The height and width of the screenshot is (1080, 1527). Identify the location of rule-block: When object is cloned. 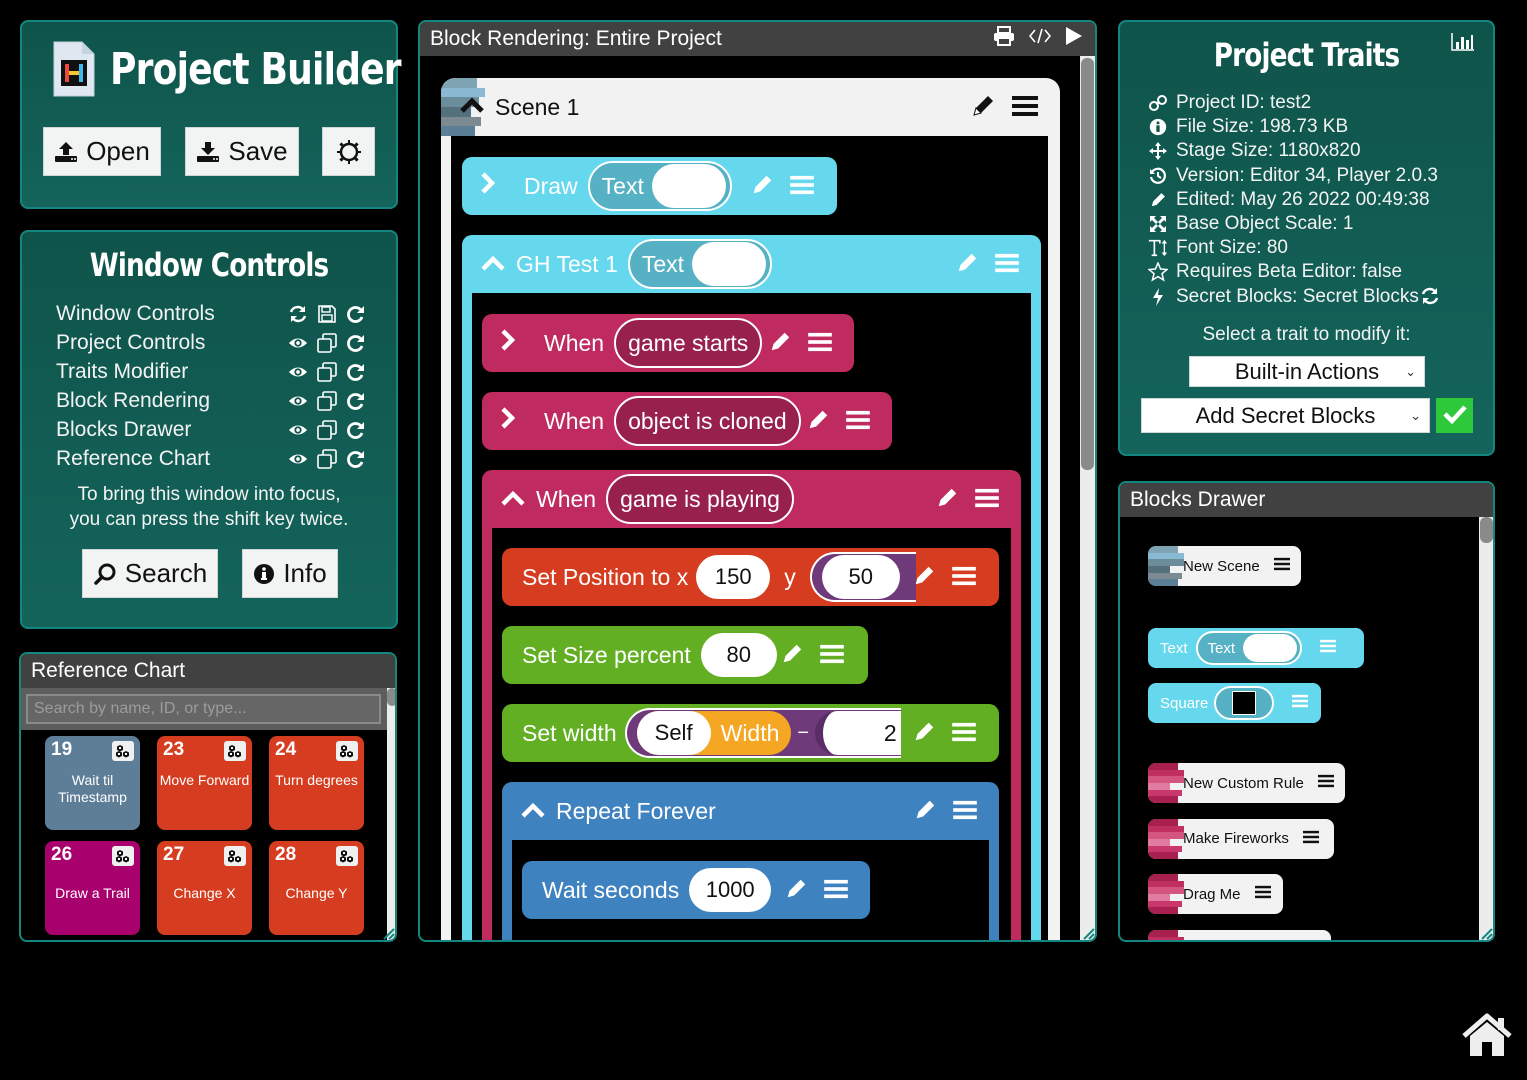
(687, 421).